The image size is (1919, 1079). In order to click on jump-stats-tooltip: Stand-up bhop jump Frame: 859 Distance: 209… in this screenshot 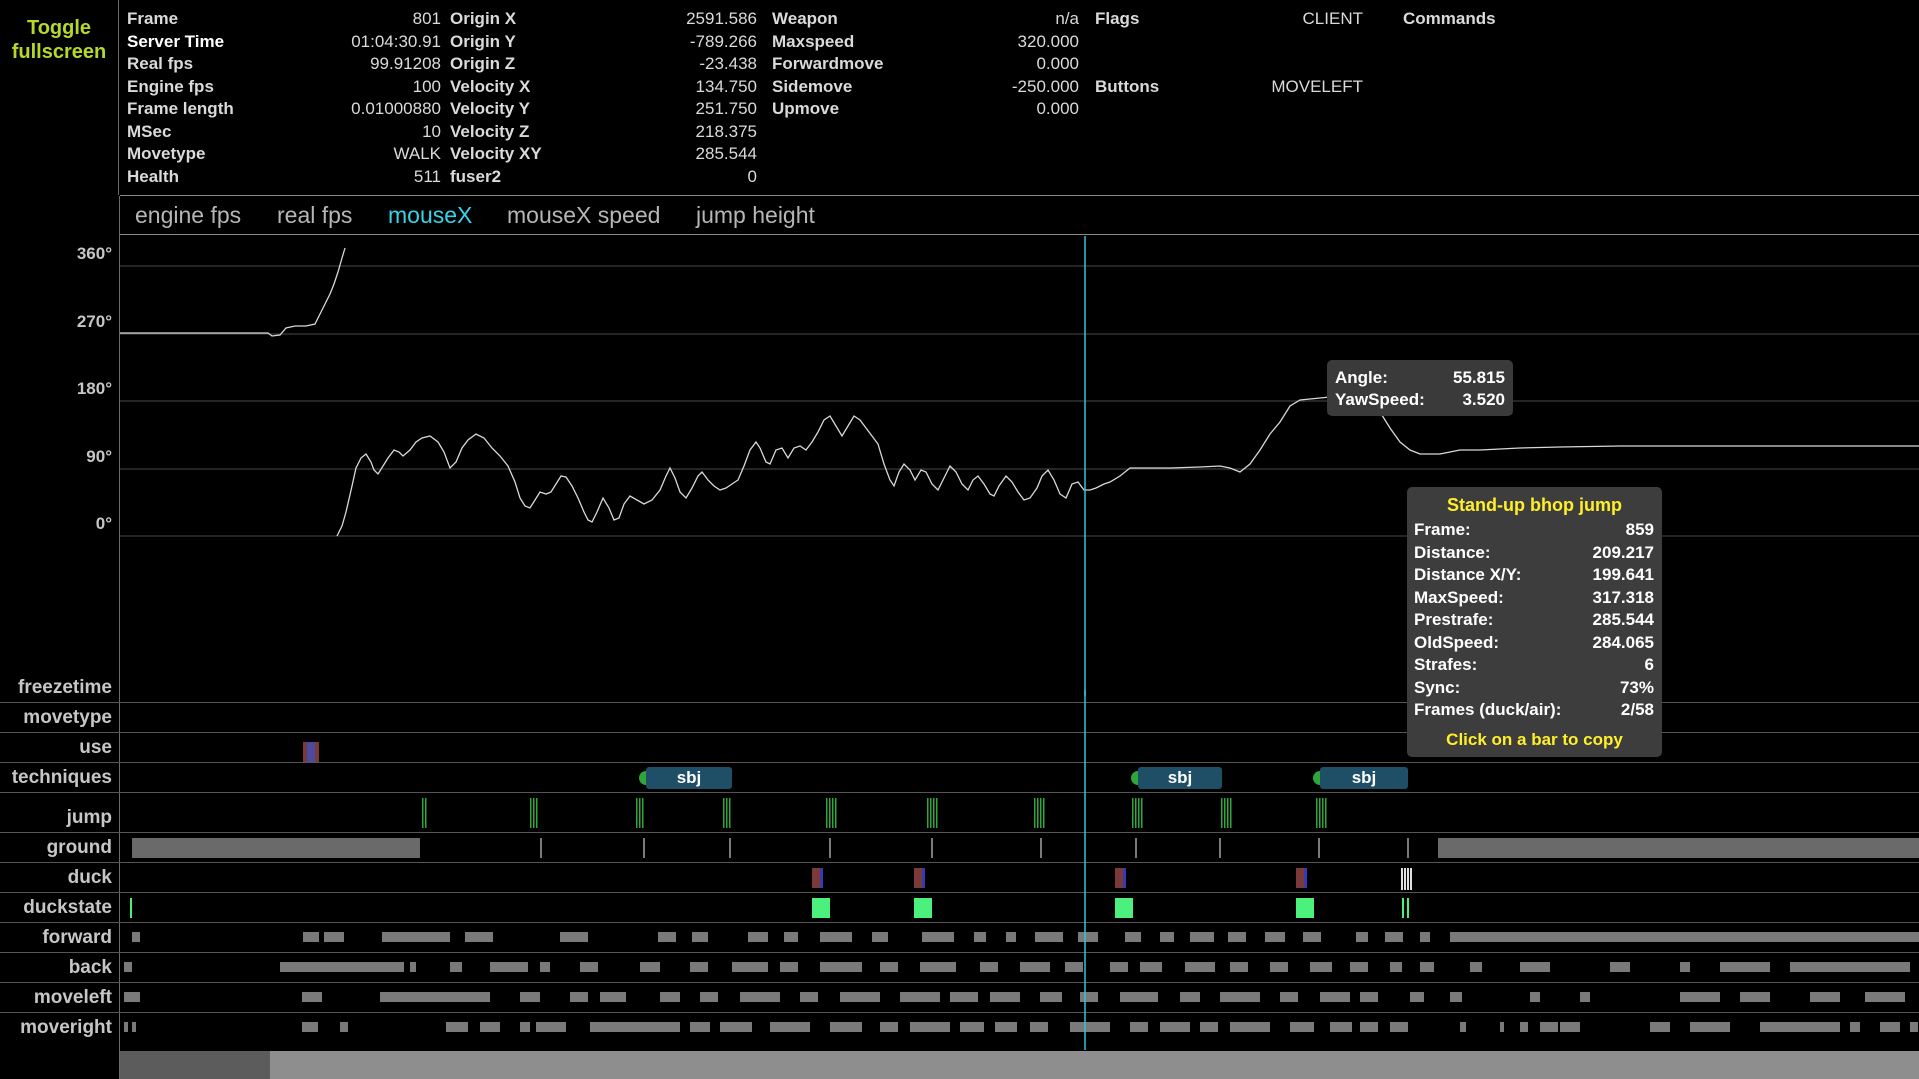, I will do `click(1534, 622)`.